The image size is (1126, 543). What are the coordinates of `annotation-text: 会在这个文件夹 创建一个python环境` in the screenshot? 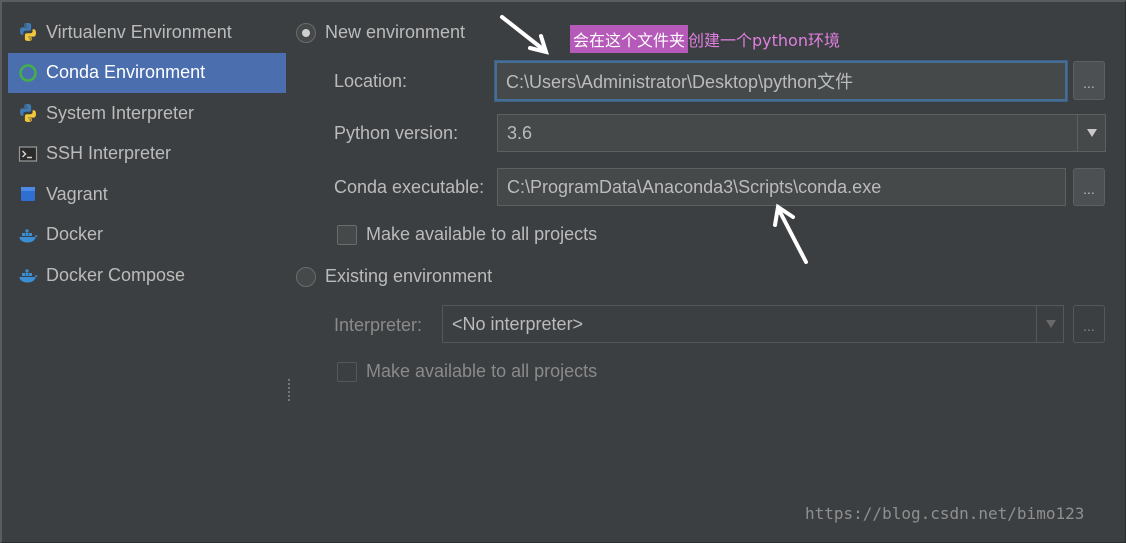 It's located at (705, 39).